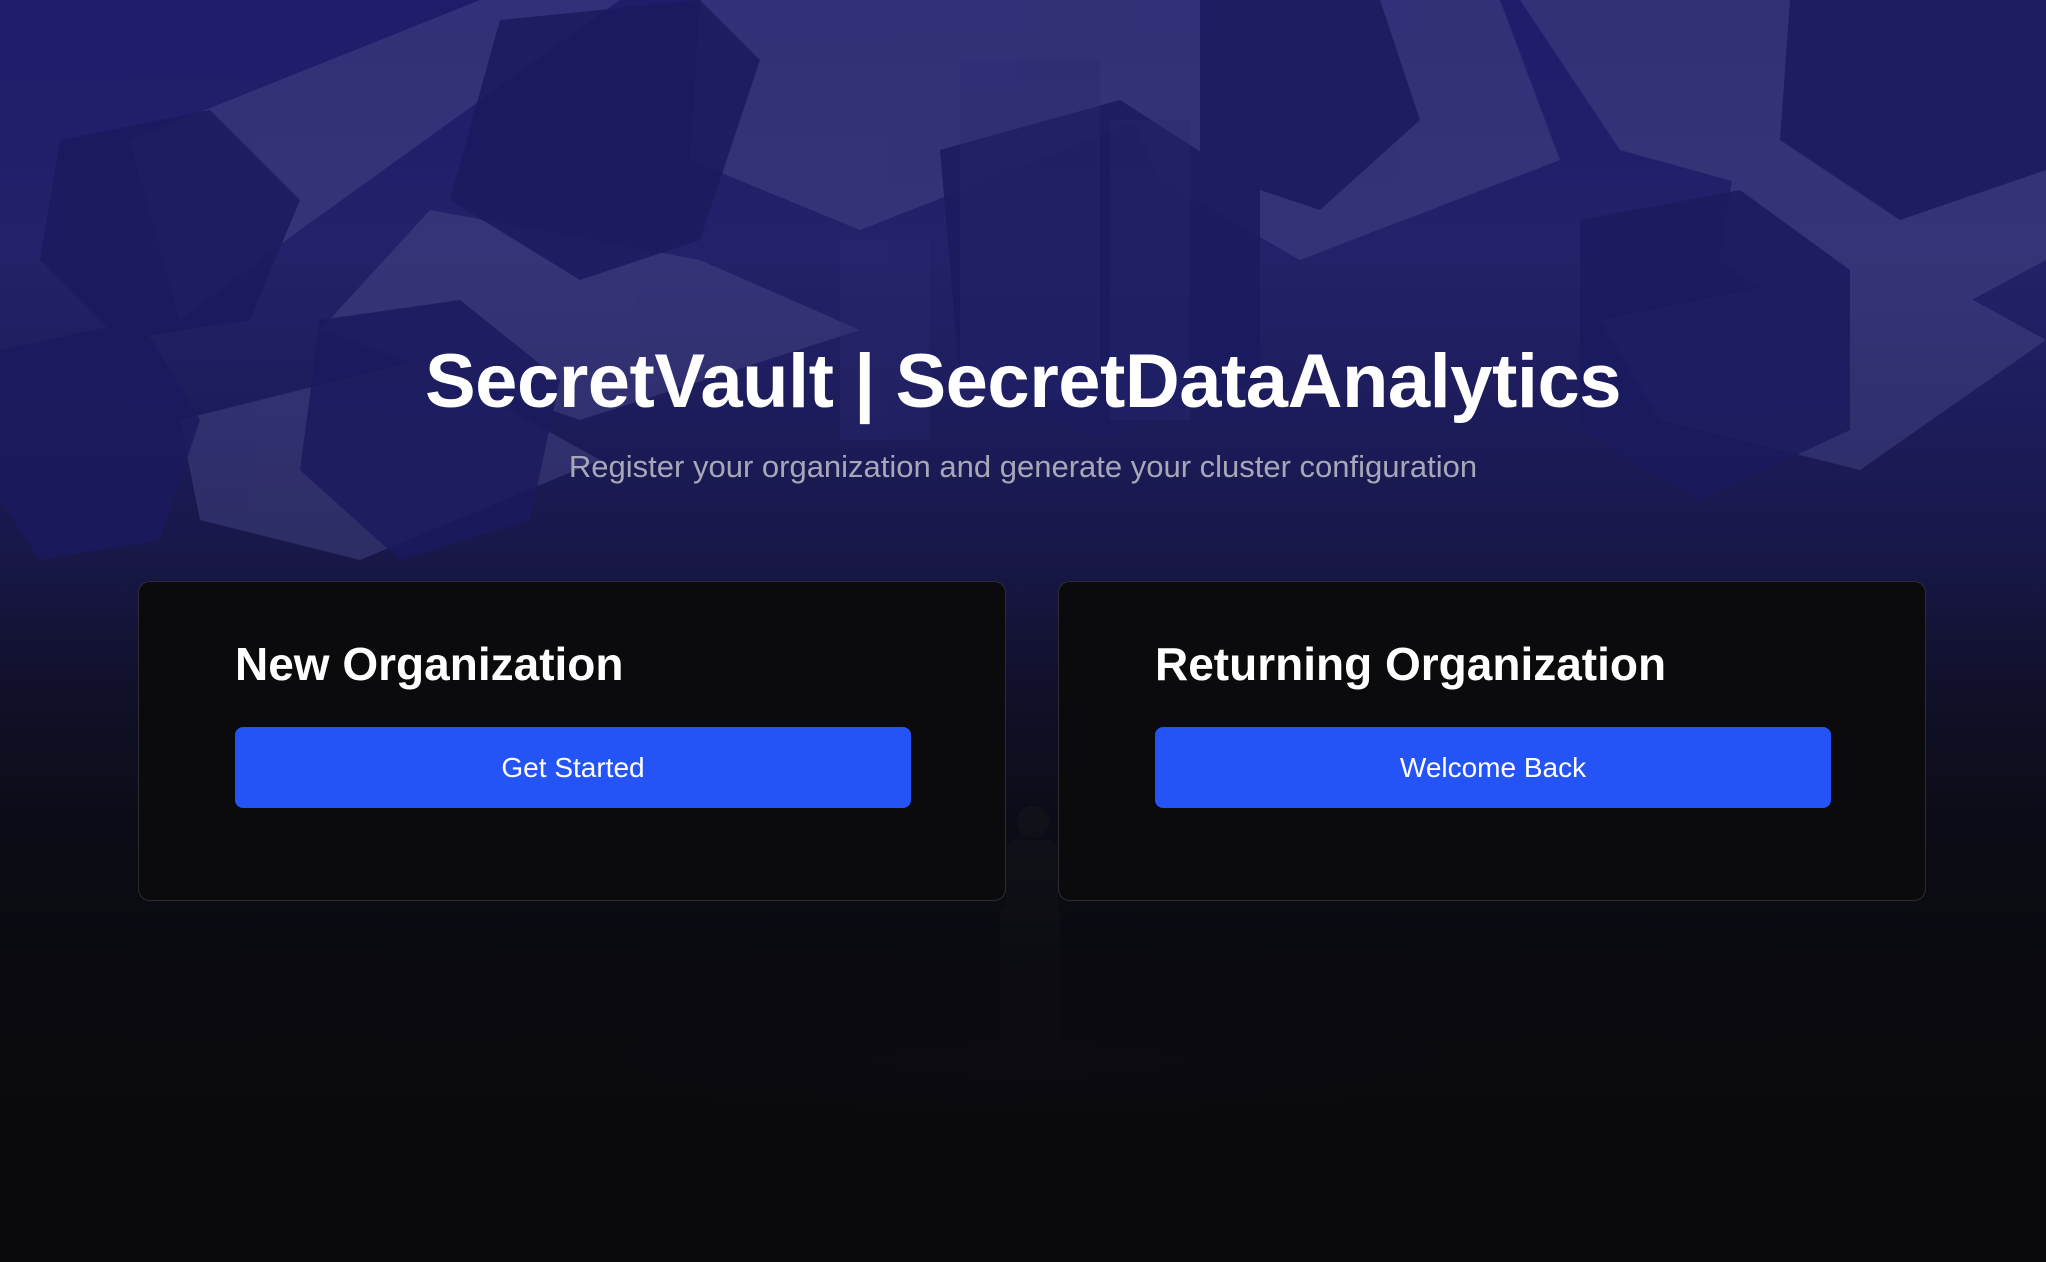 The height and width of the screenshot is (1262, 2046). Describe the element at coordinates (1023, 381) in the screenshot. I see `page-title: SecretVault | SecretDataAnalytics` at that location.